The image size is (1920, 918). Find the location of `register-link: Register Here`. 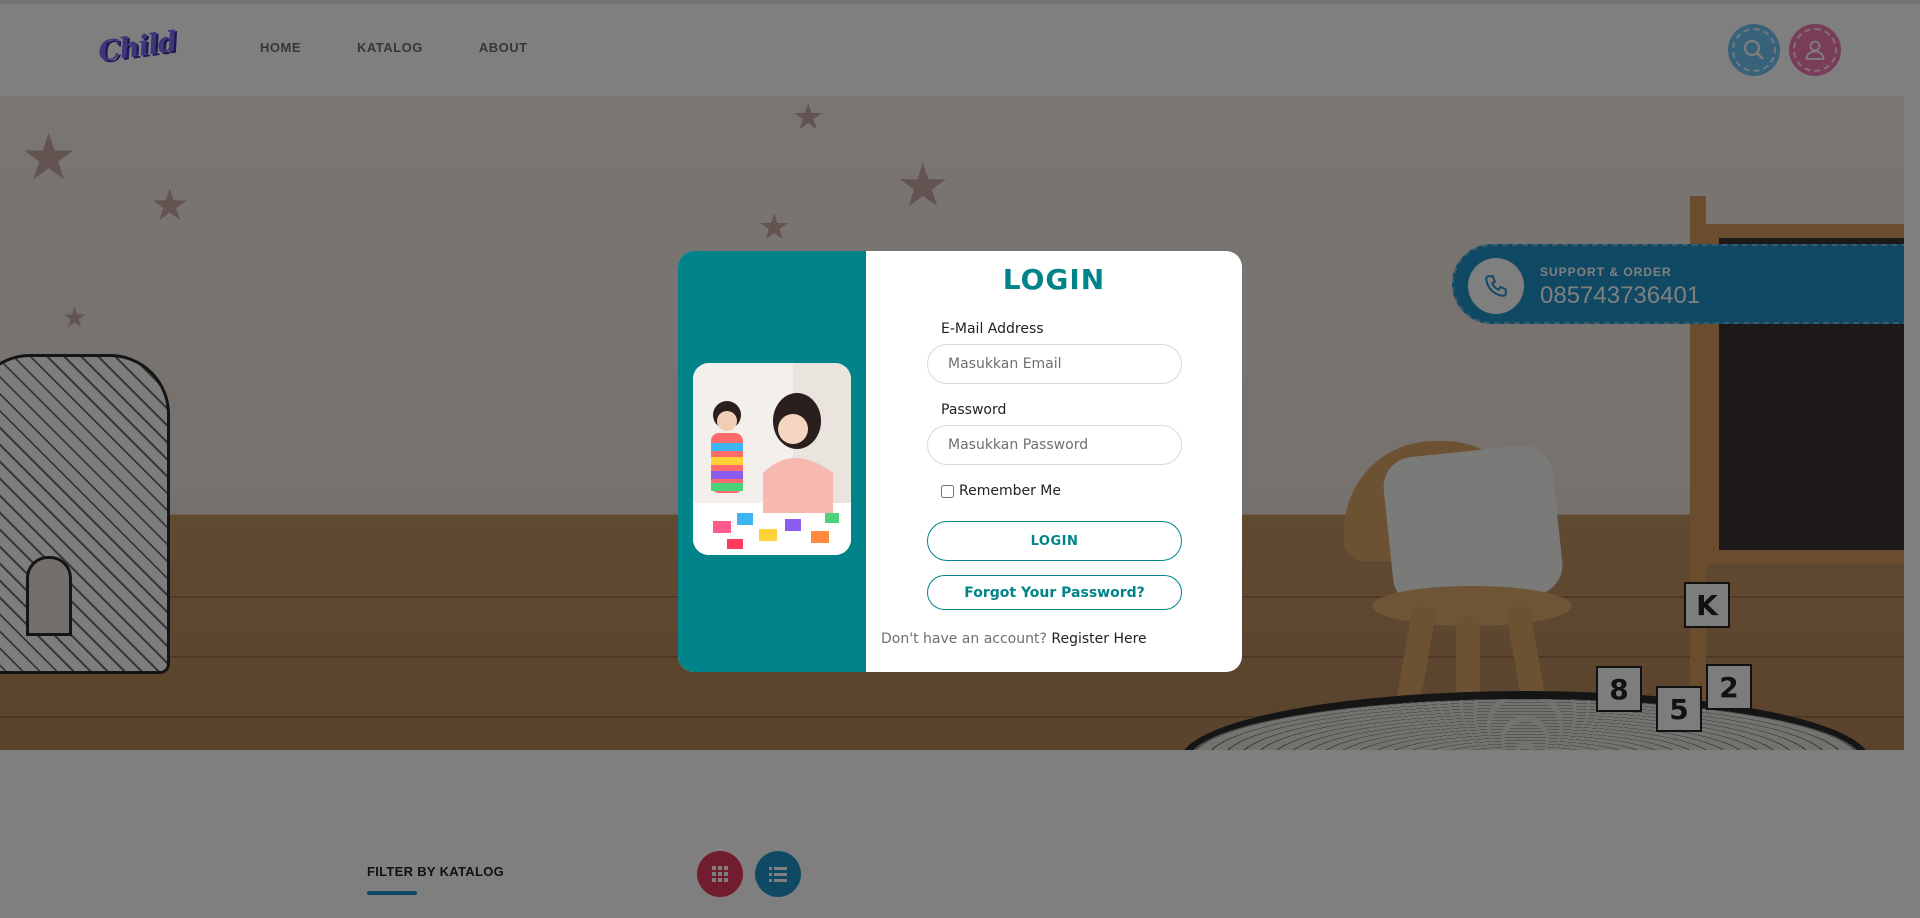

register-link: Register Here is located at coordinates (1098, 639).